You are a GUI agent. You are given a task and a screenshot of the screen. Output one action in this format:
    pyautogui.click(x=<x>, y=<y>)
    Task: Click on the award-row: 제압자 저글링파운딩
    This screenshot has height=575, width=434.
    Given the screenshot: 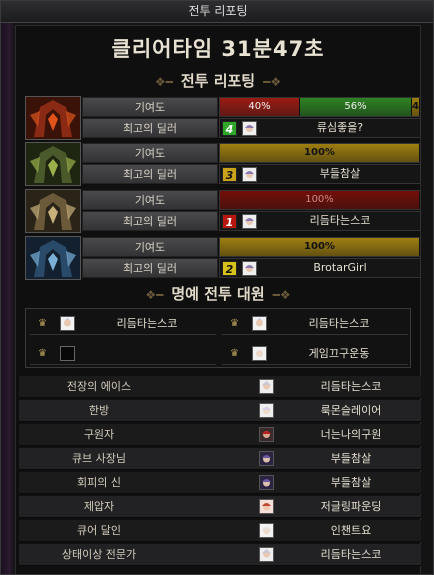 What is the action you would take?
    pyautogui.click(x=220, y=507)
    